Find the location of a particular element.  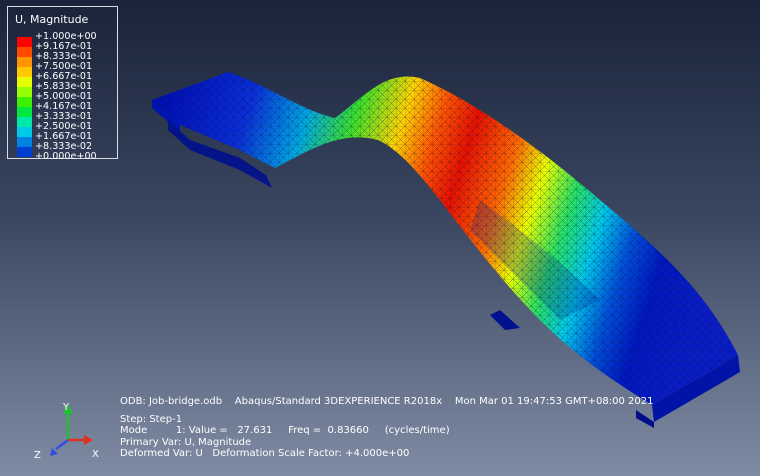

primary-var-line: Primary Var: U, Magnitude is located at coordinates (186, 442).